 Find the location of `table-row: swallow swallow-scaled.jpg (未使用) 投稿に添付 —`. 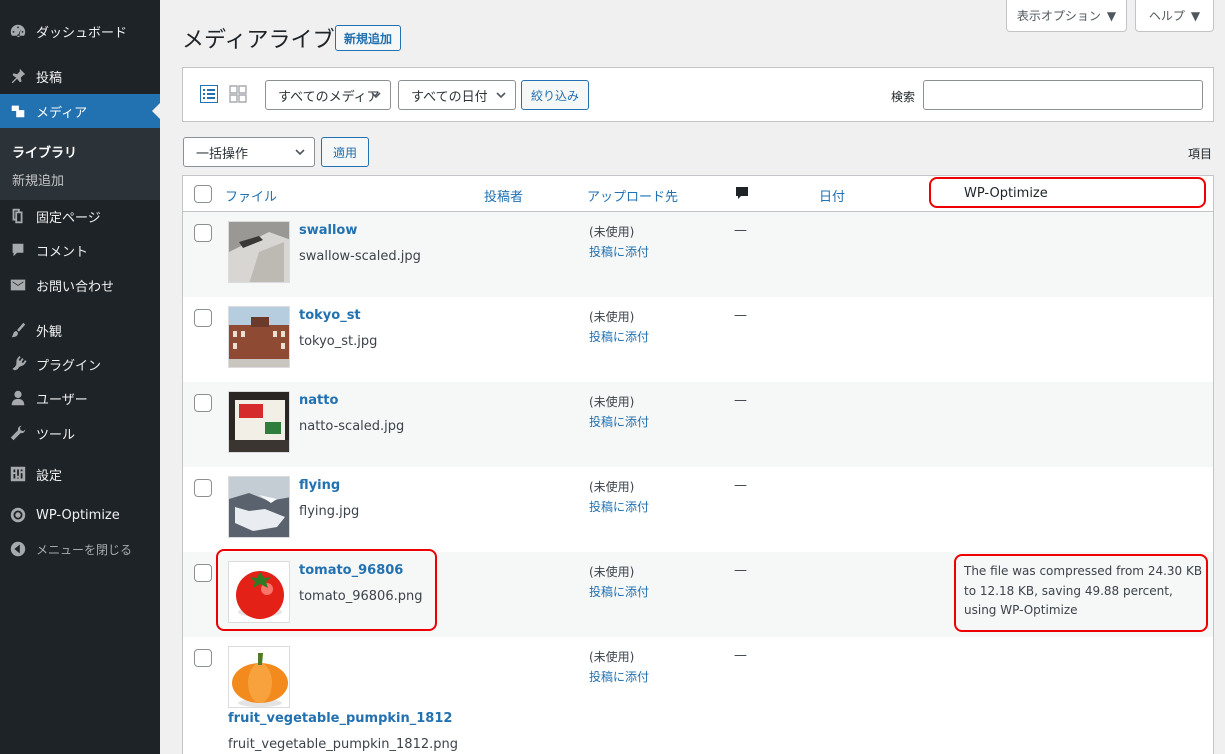

table-row: swallow swallow-scaled.jpg (未使用) 投稿に添付 — is located at coordinates (698, 254).